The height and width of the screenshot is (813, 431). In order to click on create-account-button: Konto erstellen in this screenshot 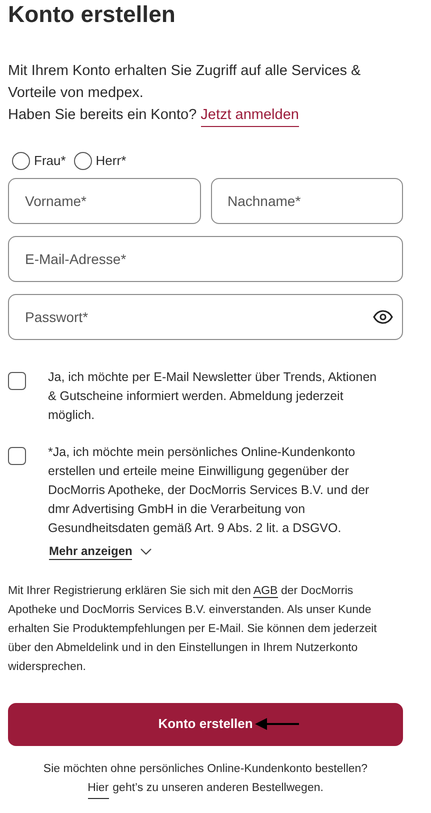, I will do `click(205, 724)`.